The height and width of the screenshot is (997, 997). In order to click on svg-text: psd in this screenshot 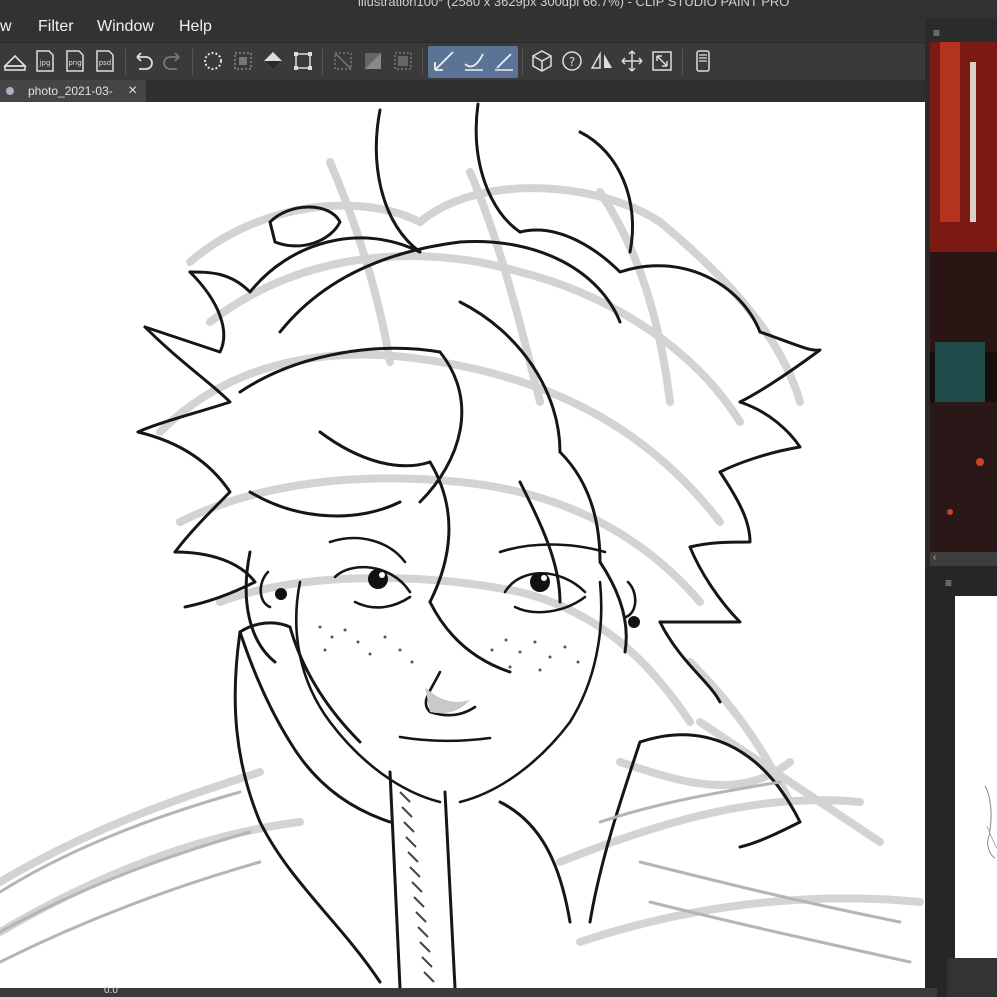, I will do `click(105, 63)`.